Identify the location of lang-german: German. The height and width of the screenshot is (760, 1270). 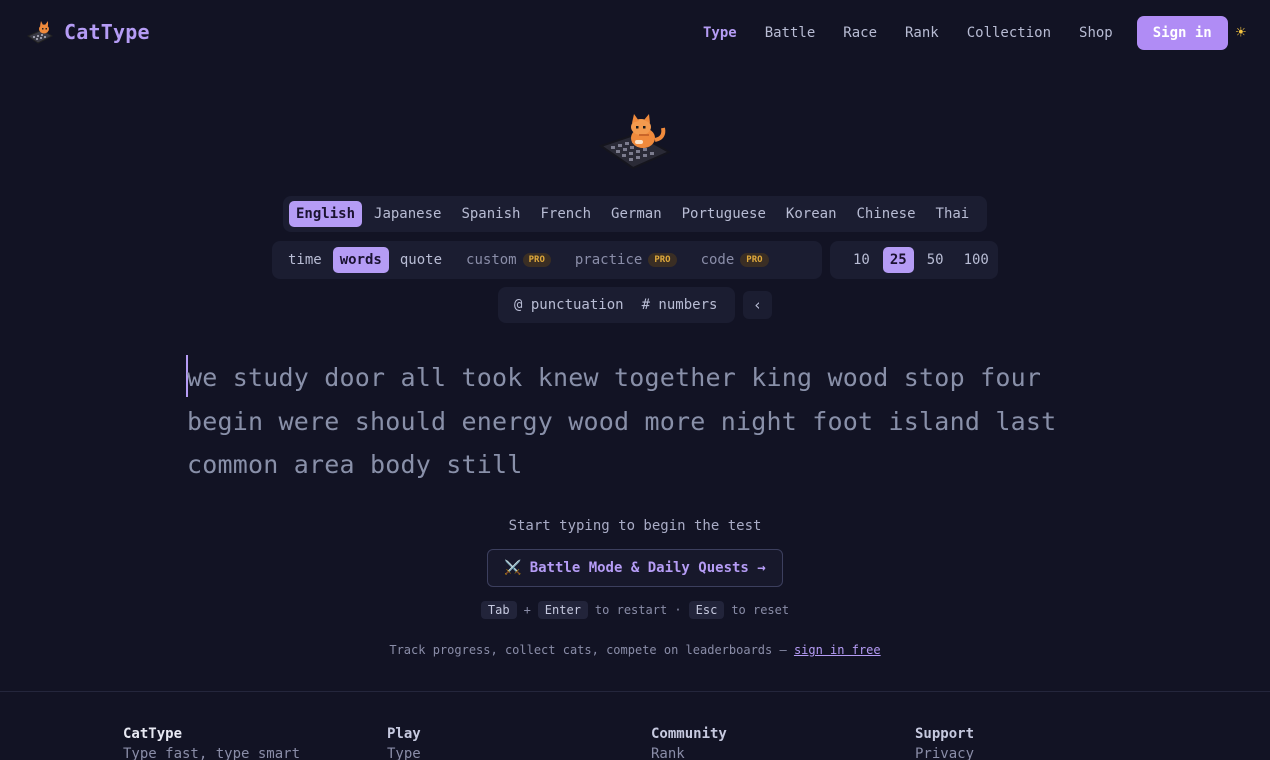
(636, 214).